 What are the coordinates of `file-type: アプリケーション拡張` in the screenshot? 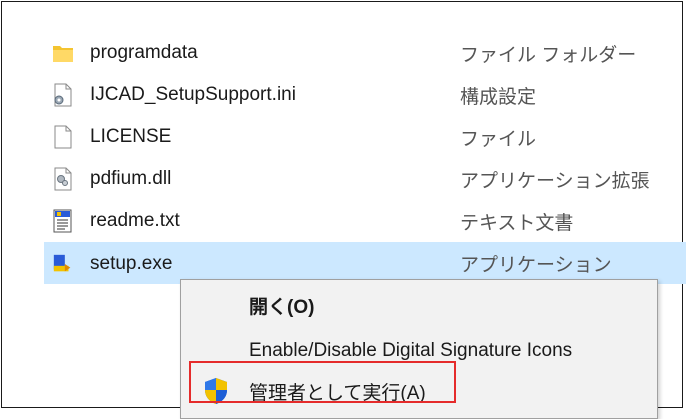 It's located at (555, 181).